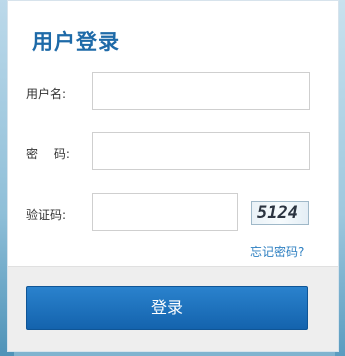  Describe the element at coordinates (201, 151) in the screenshot. I see `password-input` at that location.